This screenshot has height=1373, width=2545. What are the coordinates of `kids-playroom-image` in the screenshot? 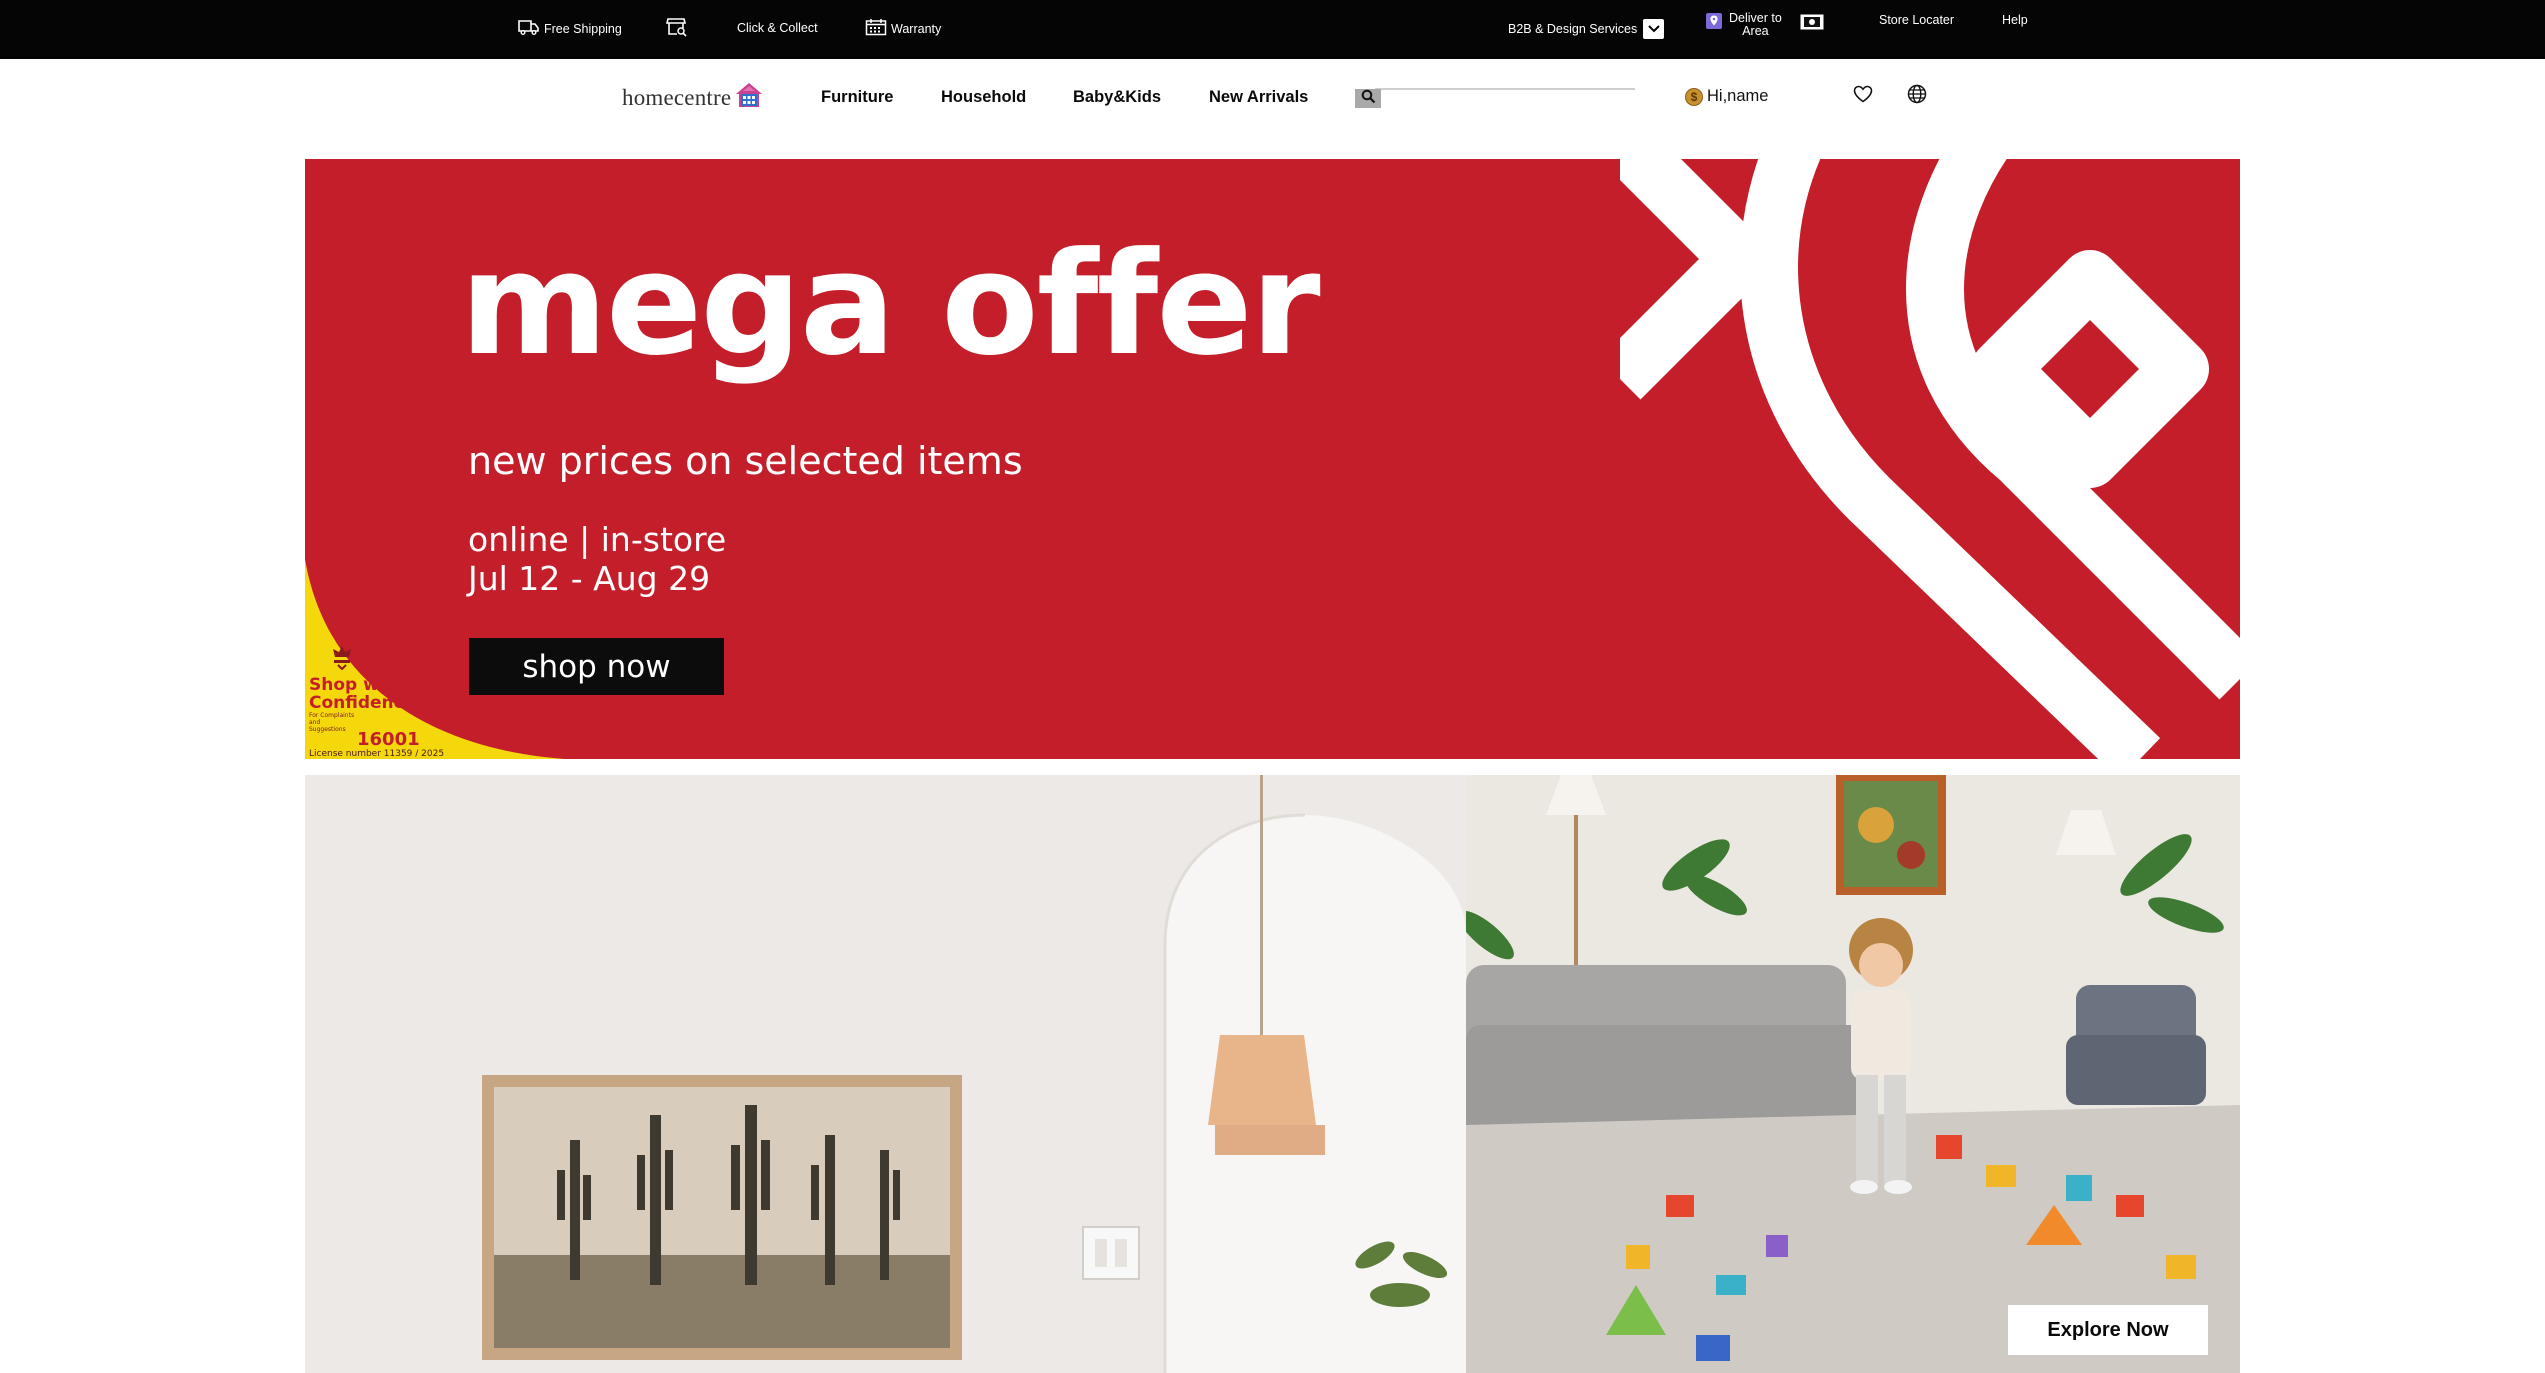 It's located at (1853, 1074).